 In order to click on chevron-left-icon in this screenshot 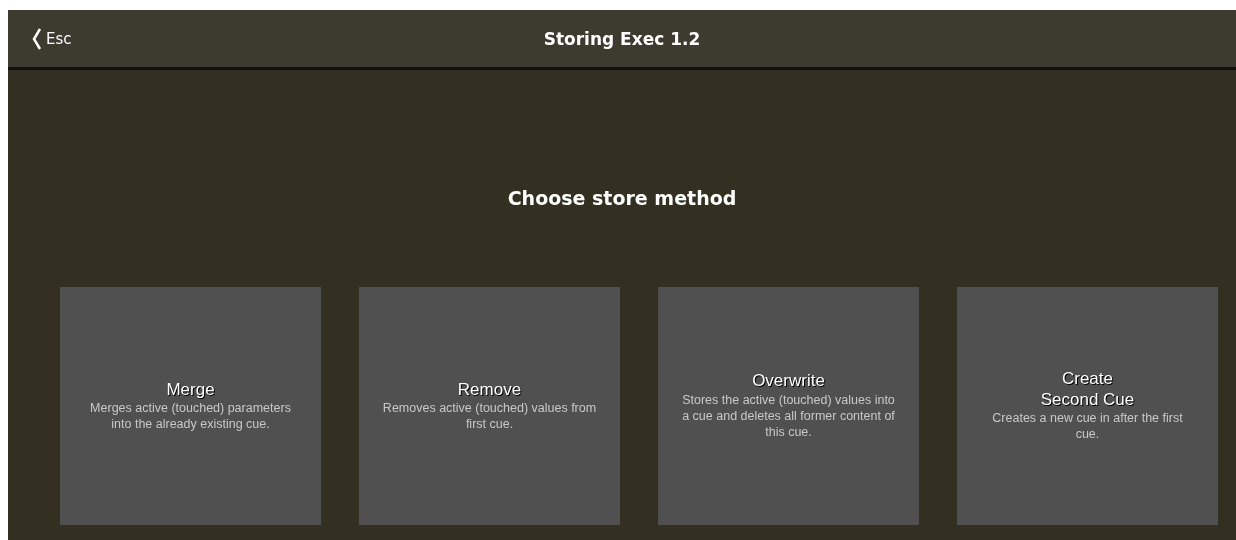, I will do `click(37, 38)`.